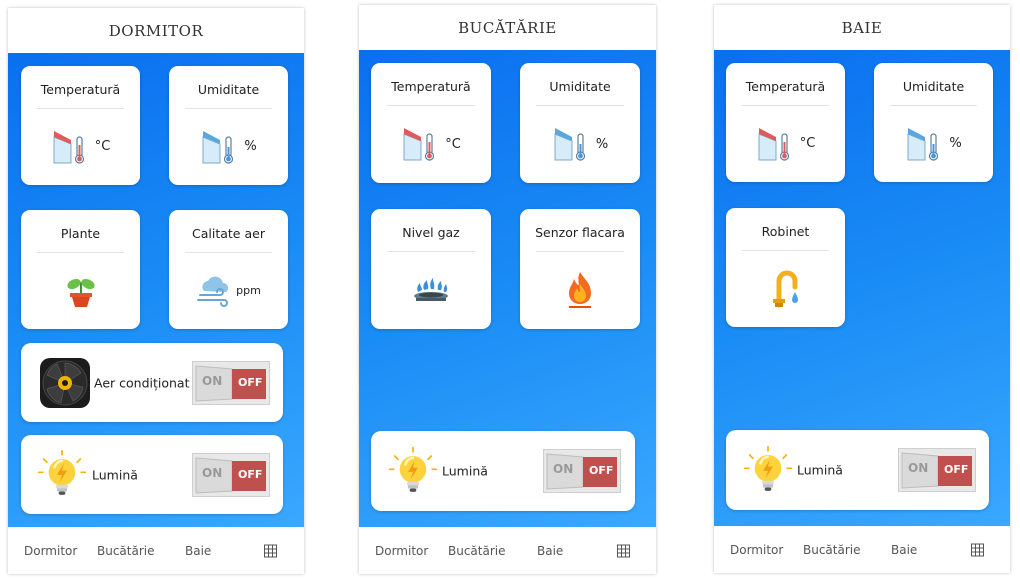  Describe the element at coordinates (507, 27) in the screenshot. I see `page-title: BUCĂTĂRIE` at that location.